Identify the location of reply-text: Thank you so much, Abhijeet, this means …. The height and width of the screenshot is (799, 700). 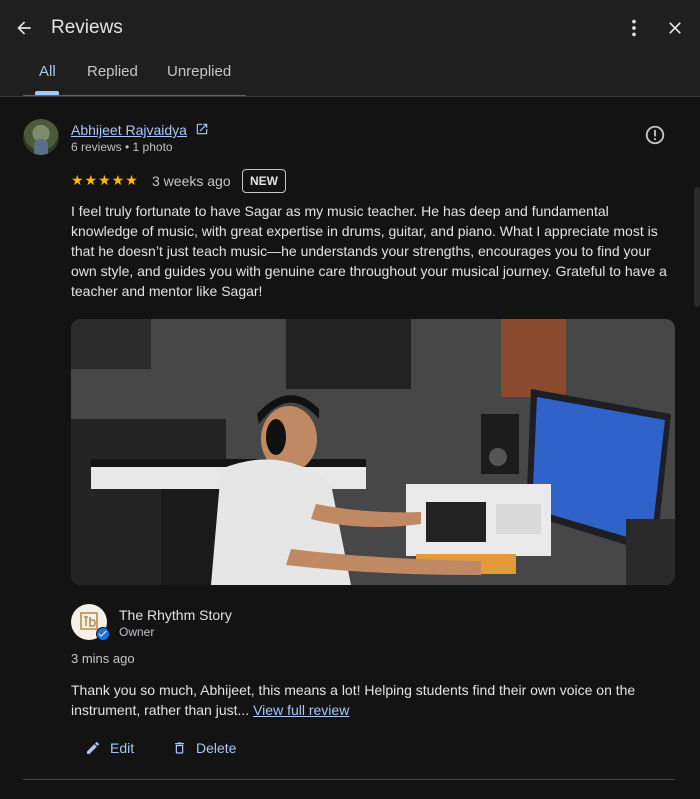
(374, 700).